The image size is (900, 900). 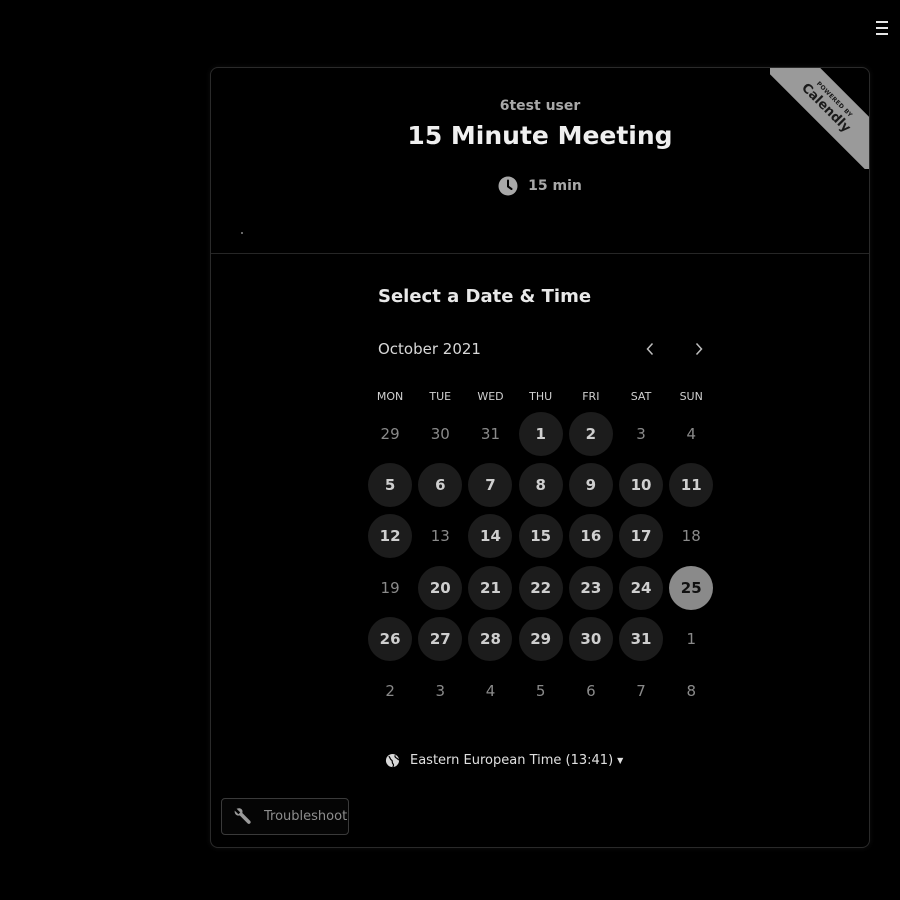 I want to click on calendar-cell: 19, so click(x=390, y=587).